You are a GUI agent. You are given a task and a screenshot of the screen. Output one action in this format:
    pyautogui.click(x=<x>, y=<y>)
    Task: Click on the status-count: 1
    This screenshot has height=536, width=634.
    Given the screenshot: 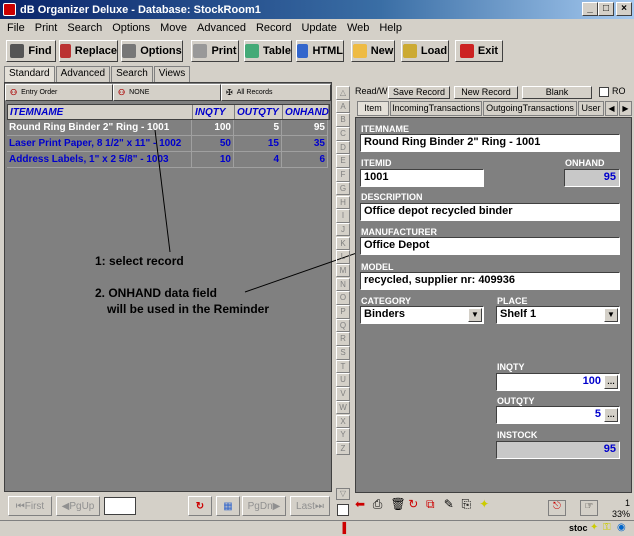 What is the action you would take?
    pyautogui.click(x=628, y=503)
    